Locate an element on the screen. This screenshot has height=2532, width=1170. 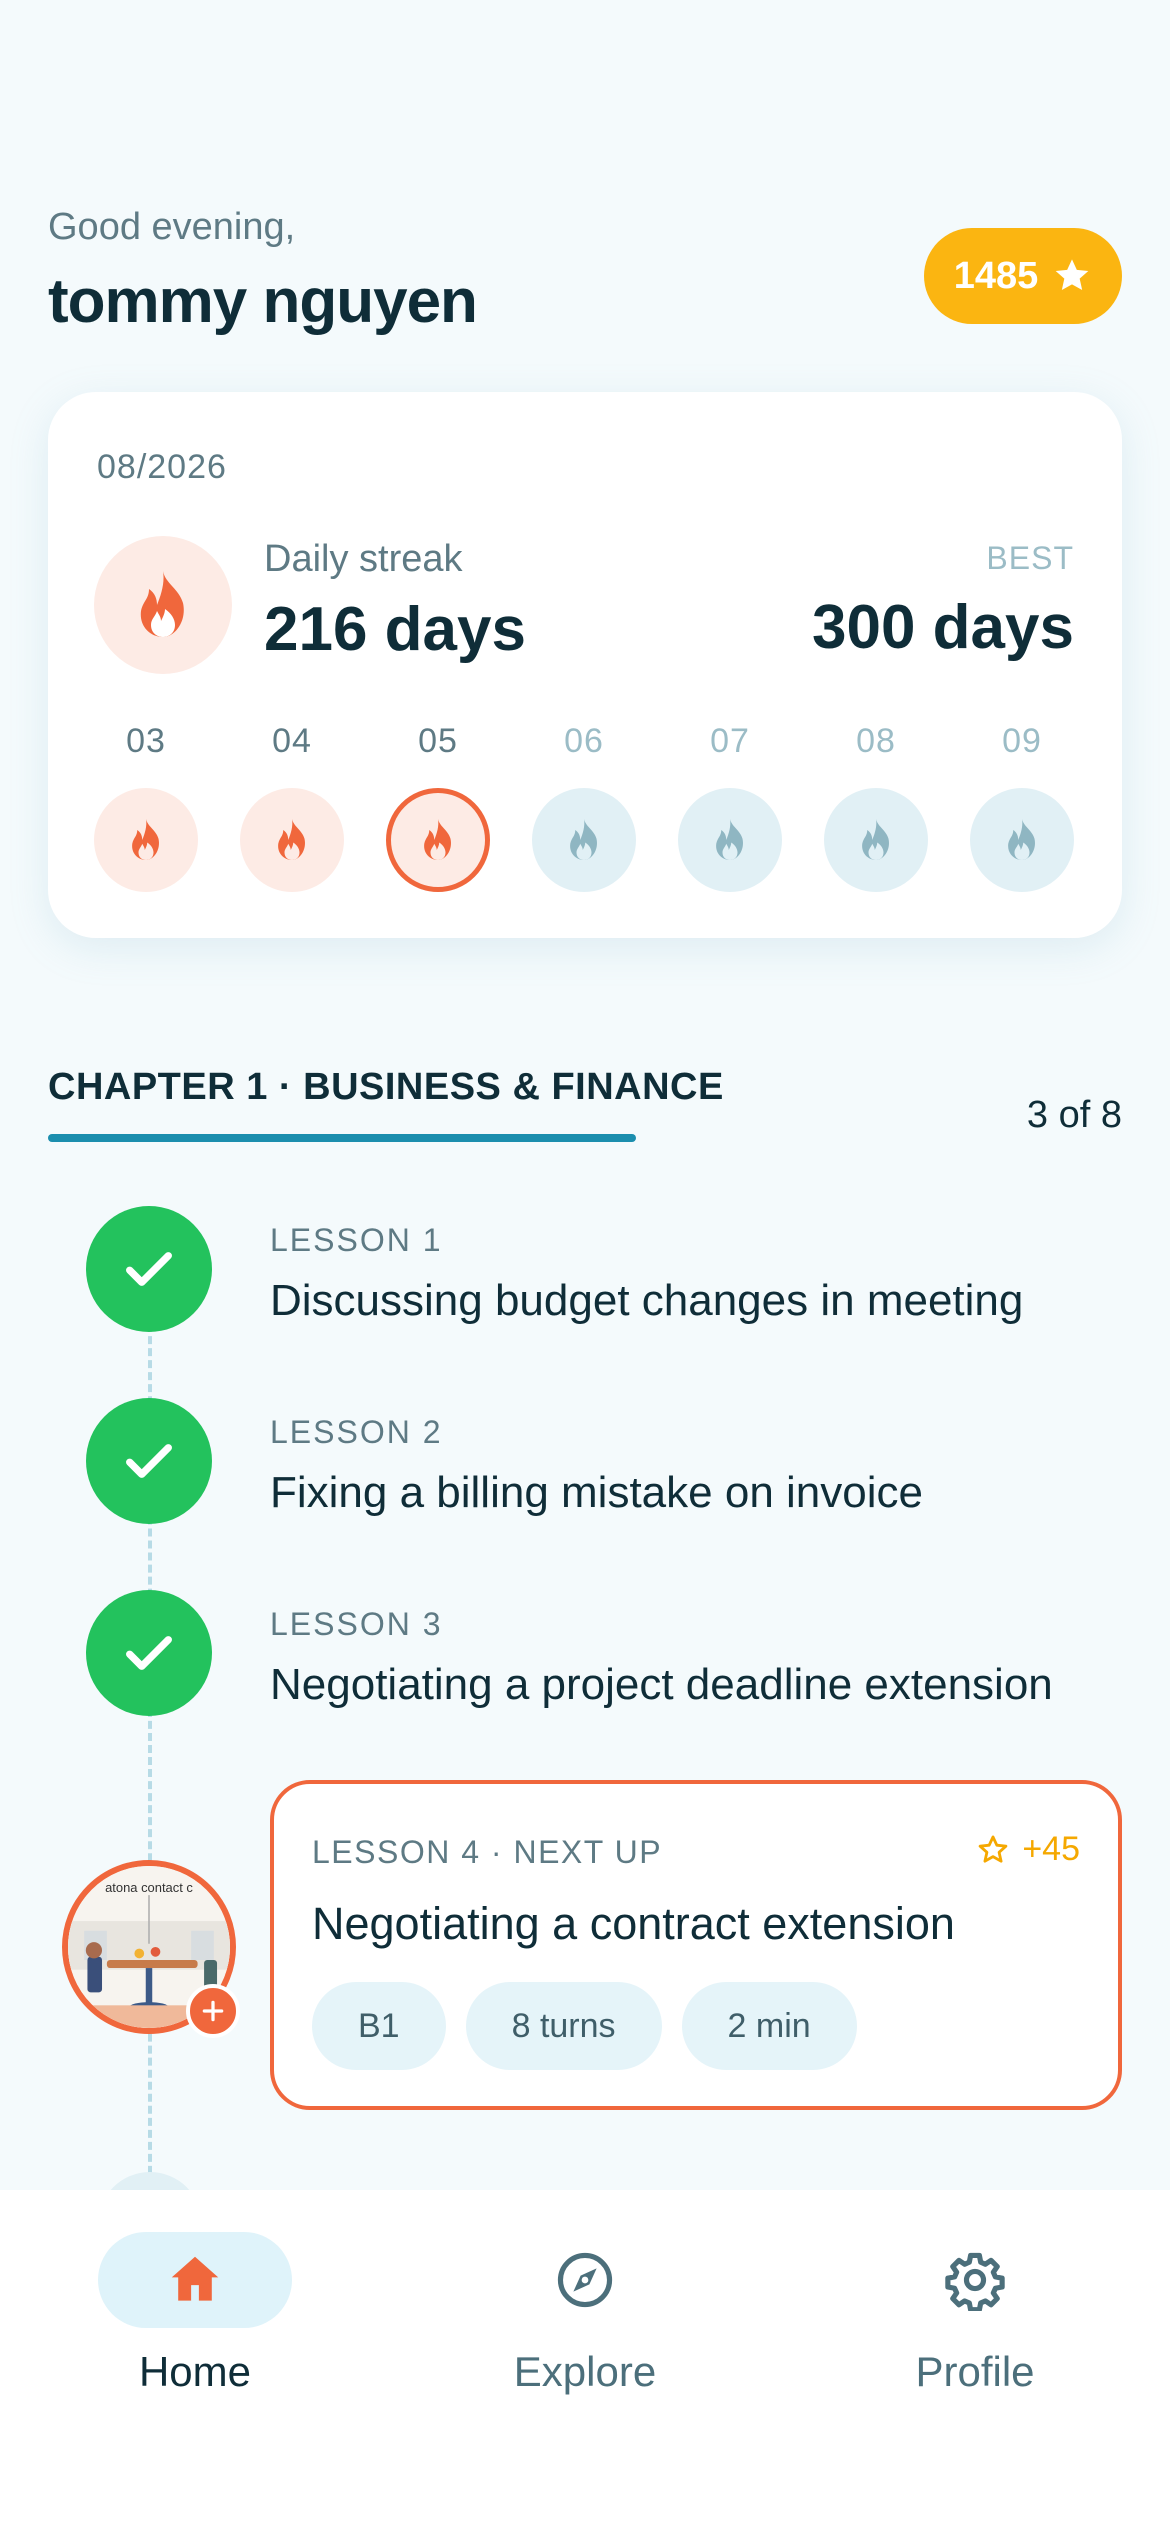
lesson-chips: B1 8 turns 2 min is located at coordinates (584, 2026).